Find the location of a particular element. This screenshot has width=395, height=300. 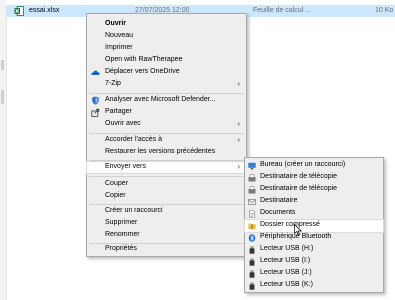

share-icon is located at coordinates (95, 112).